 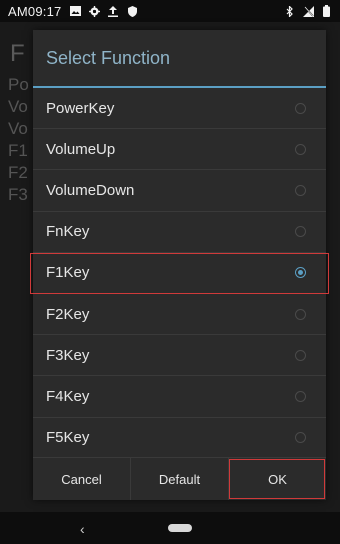 What do you see at coordinates (179, 315) in the screenshot?
I see `option-f2key: F2Key` at bounding box center [179, 315].